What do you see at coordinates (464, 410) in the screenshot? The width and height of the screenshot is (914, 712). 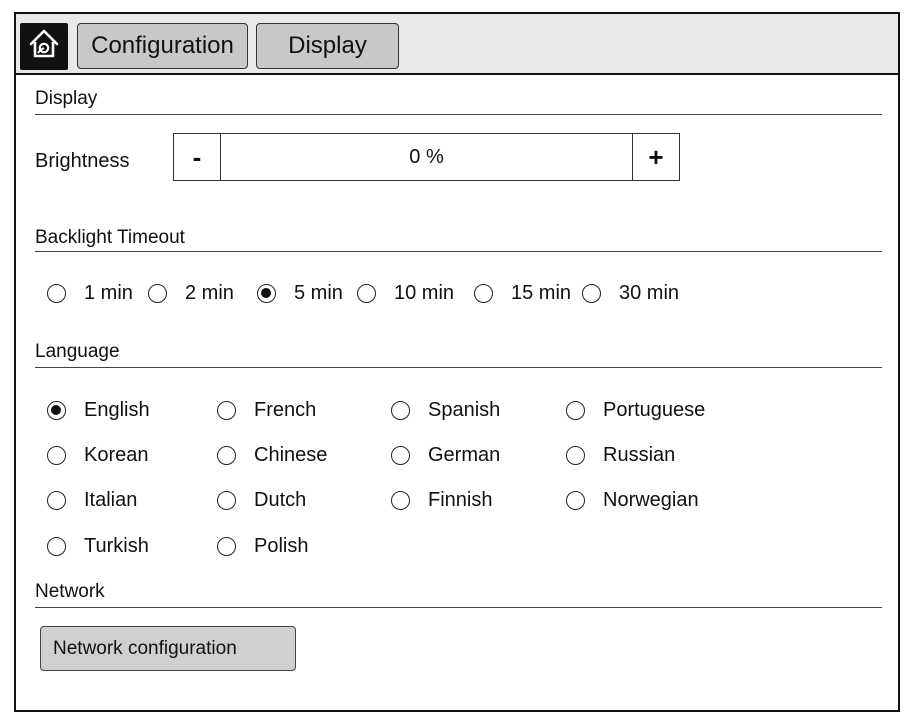 I see `radio-label: Spanish` at bounding box center [464, 410].